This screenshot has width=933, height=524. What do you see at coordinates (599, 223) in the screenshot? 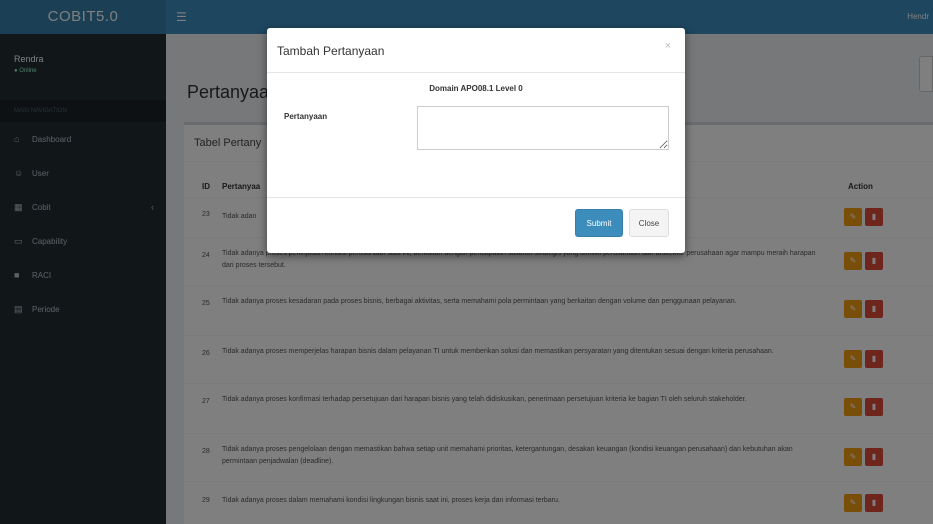
I see `submit-button: Submit` at bounding box center [599, 223].